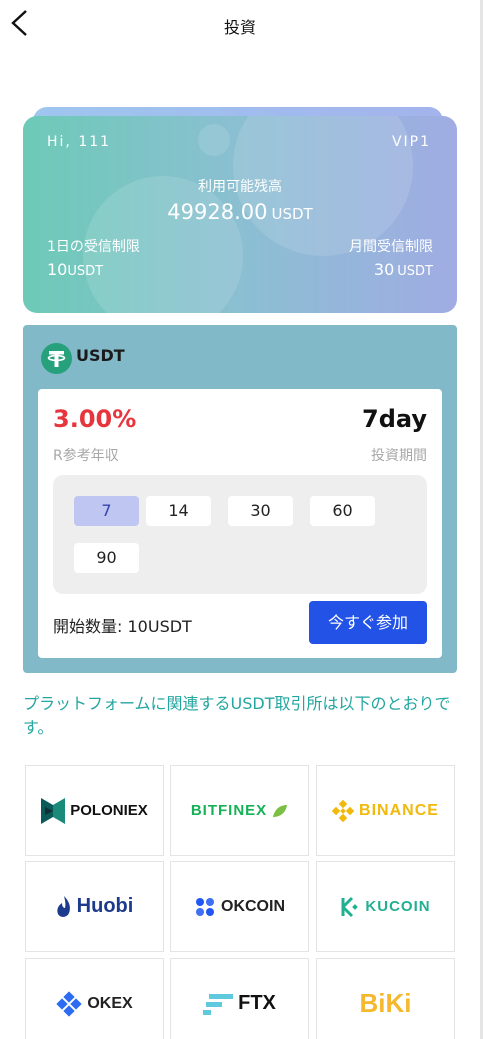  What do you see at coordinates (257, 1003) in the screenshot?
I see `exchange-name: FTX` at bounding box center [257, 1003].